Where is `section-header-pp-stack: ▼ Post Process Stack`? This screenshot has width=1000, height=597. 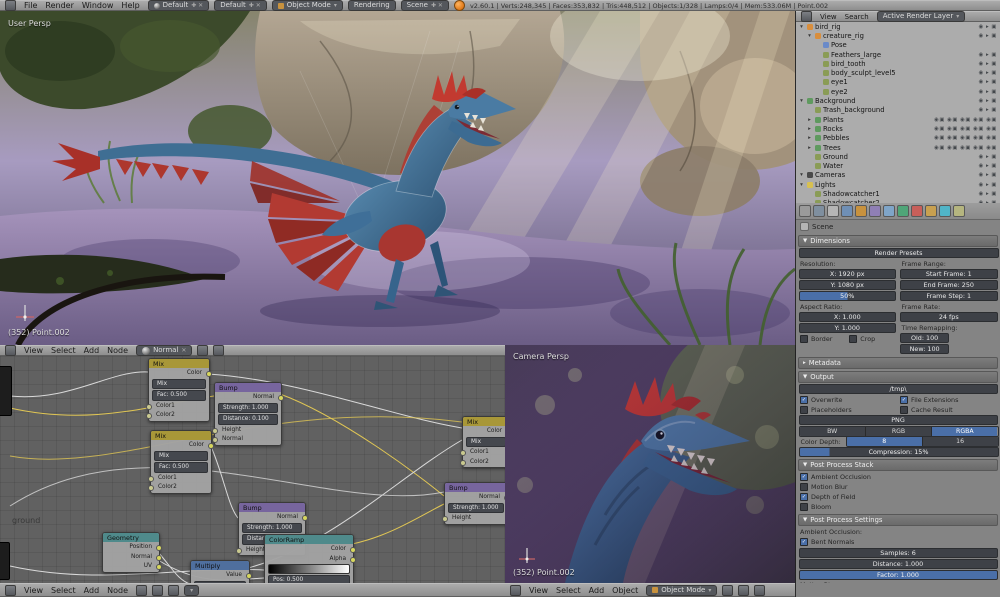
section-header-pp-stack: ▼ Post Process Stack is located at coordinates (898, 465).